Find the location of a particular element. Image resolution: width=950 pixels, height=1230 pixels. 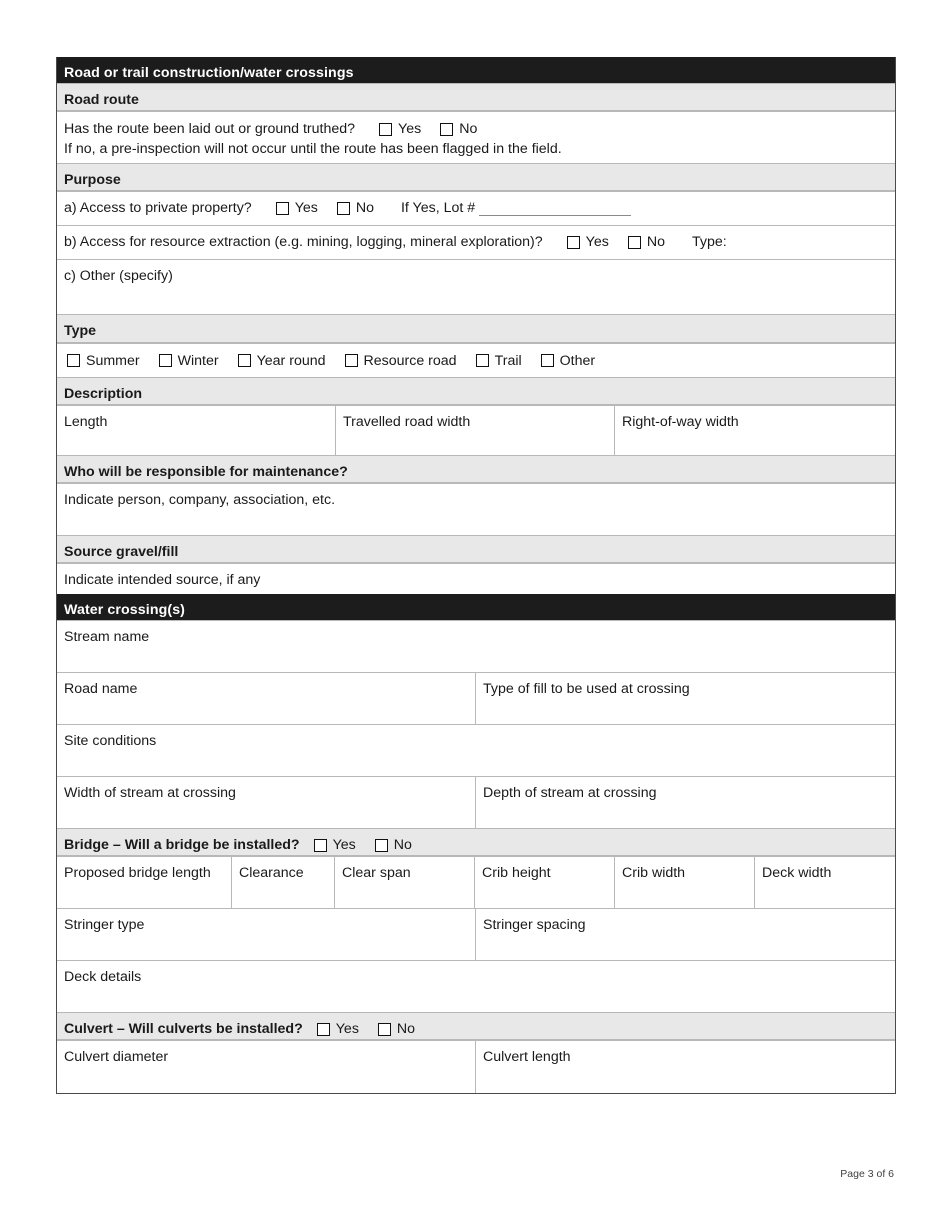

source-gravel-header-row: Source gravel/fill is located at coordinates (476, 550).